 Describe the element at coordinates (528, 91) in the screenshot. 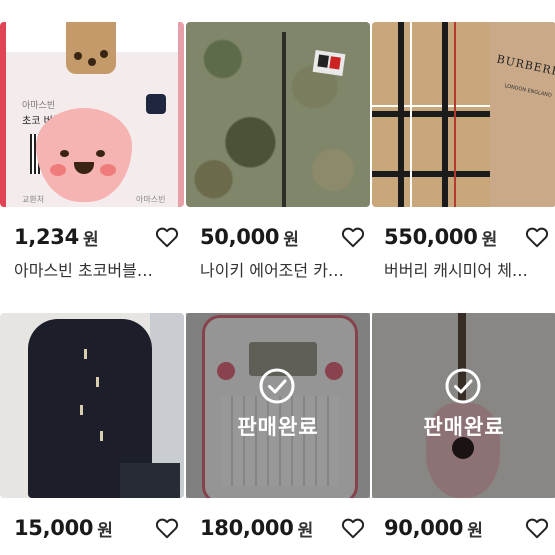

I see `box-sub: LONDON ENGLAND` at that location.